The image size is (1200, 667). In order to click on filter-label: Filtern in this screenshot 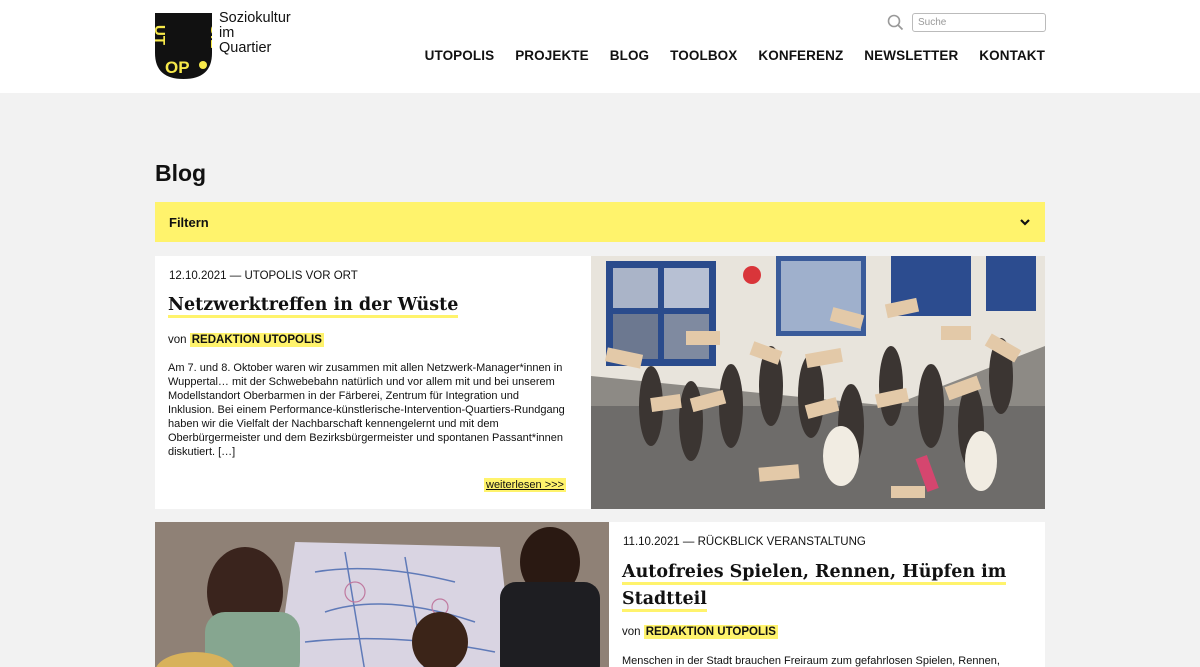, I will do `click(189, 222)`.